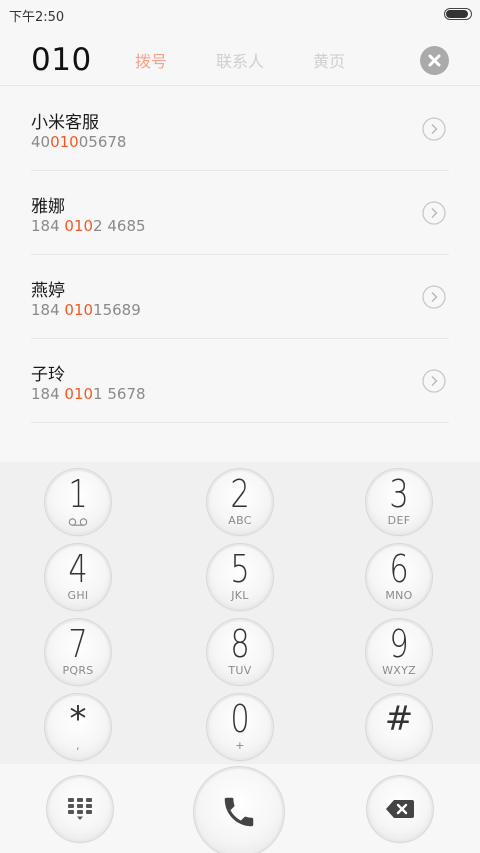  I want to click on voicemail-icon, so click(78, 522).